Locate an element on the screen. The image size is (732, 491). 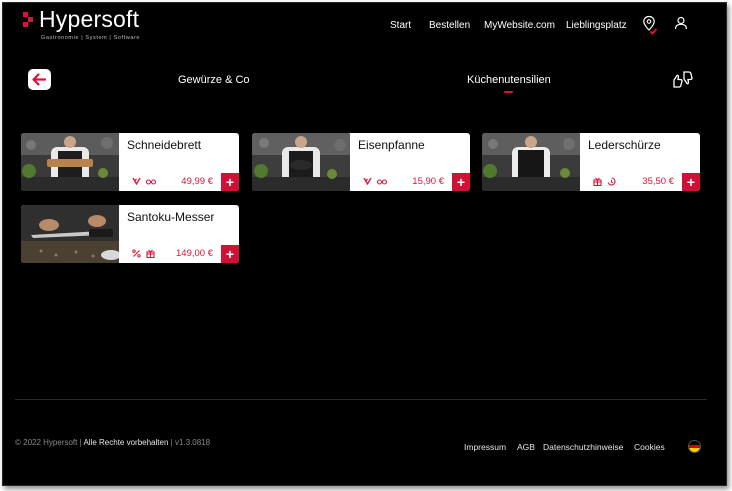
product-name: Santoku-Messer is located at coordinates (171, 217).